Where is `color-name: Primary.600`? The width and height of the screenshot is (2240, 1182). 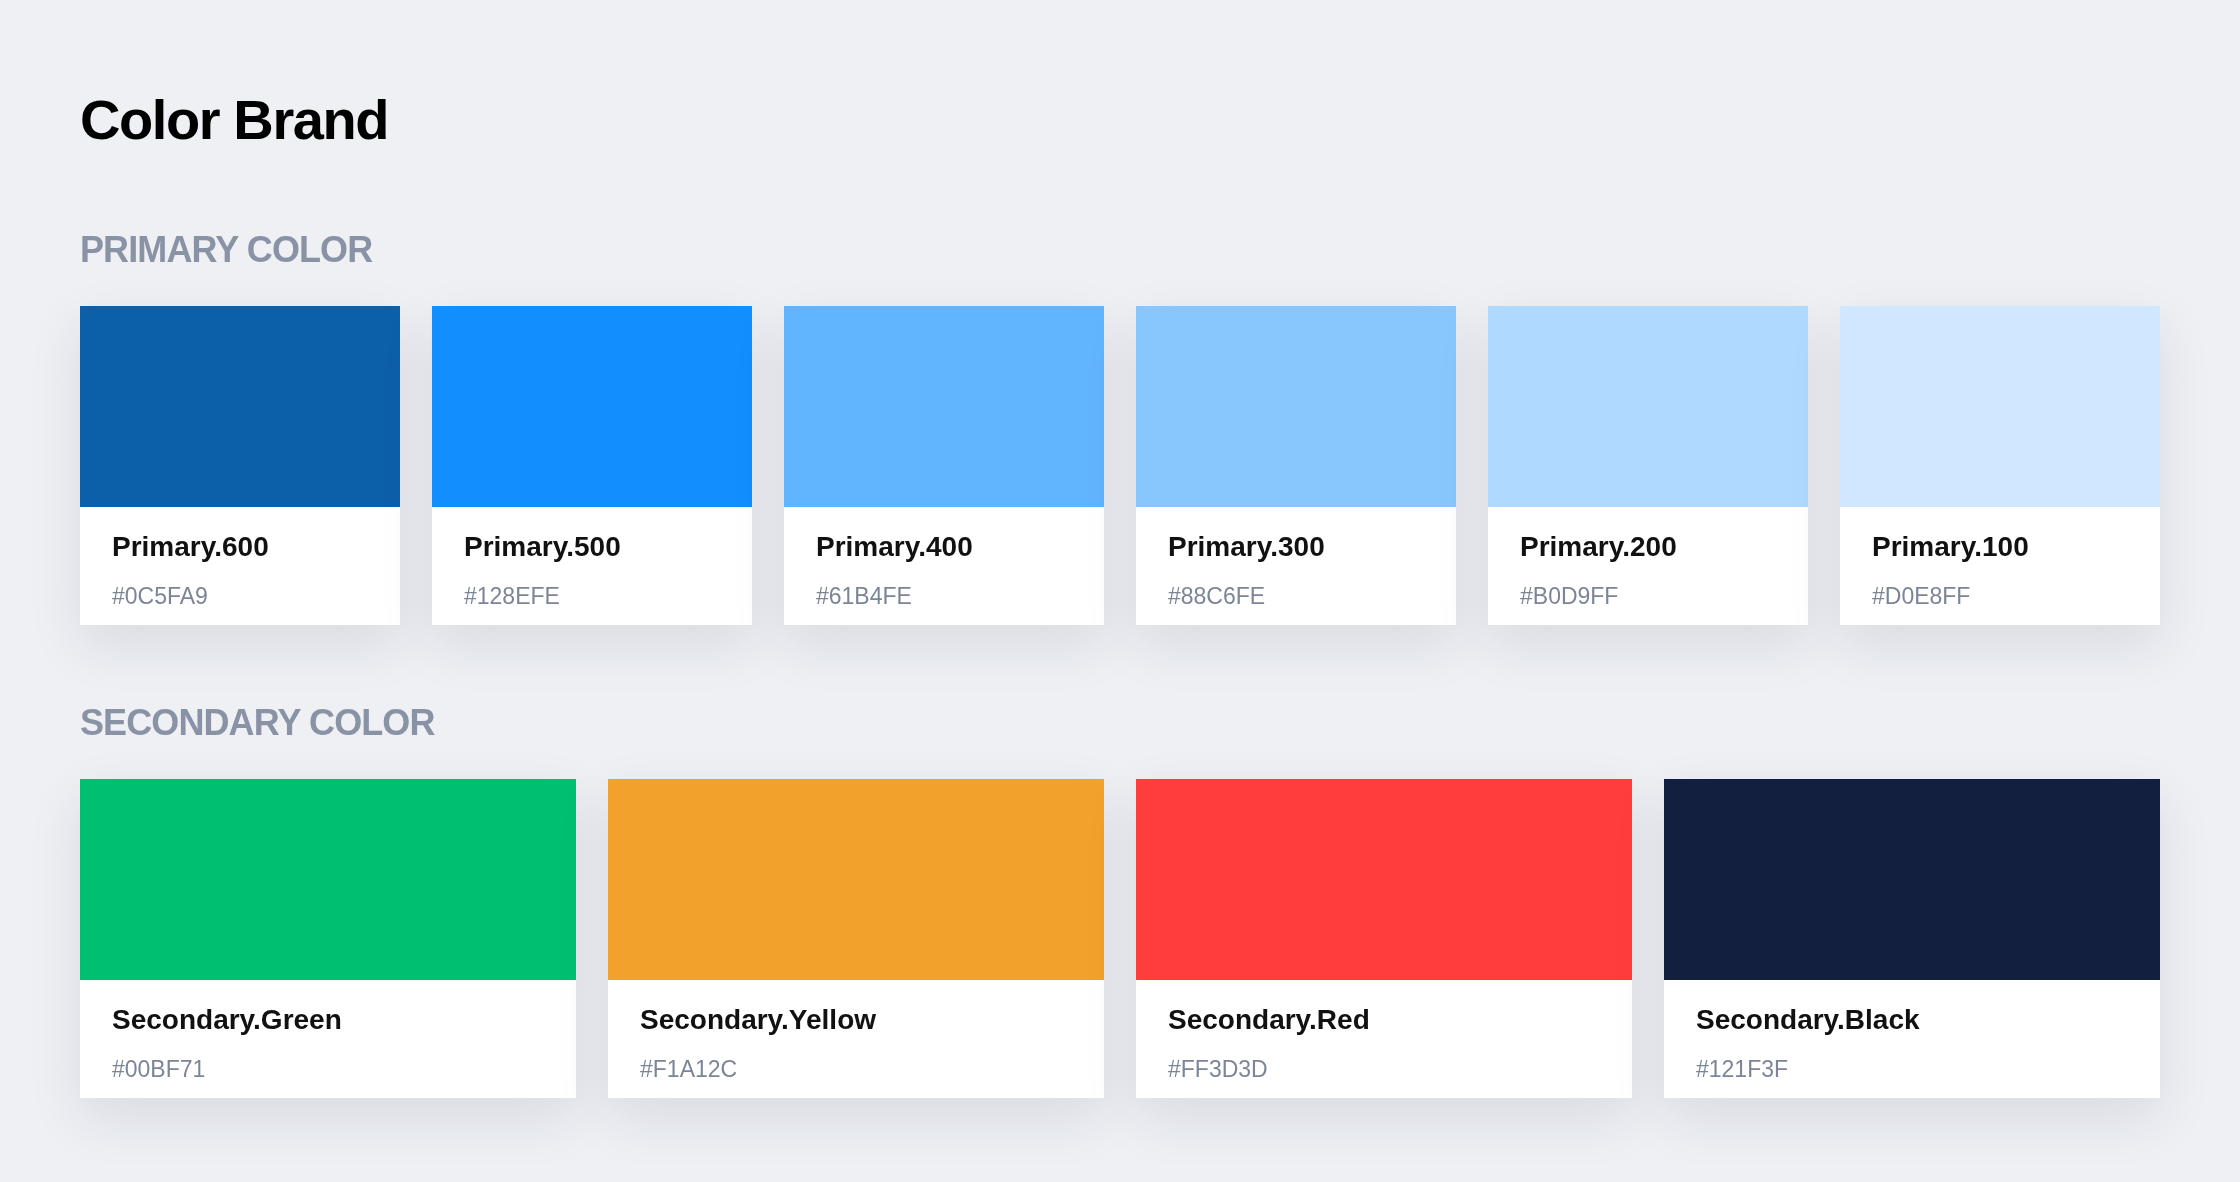 color-name: Primary.600 is located at coordinates (190, 547).